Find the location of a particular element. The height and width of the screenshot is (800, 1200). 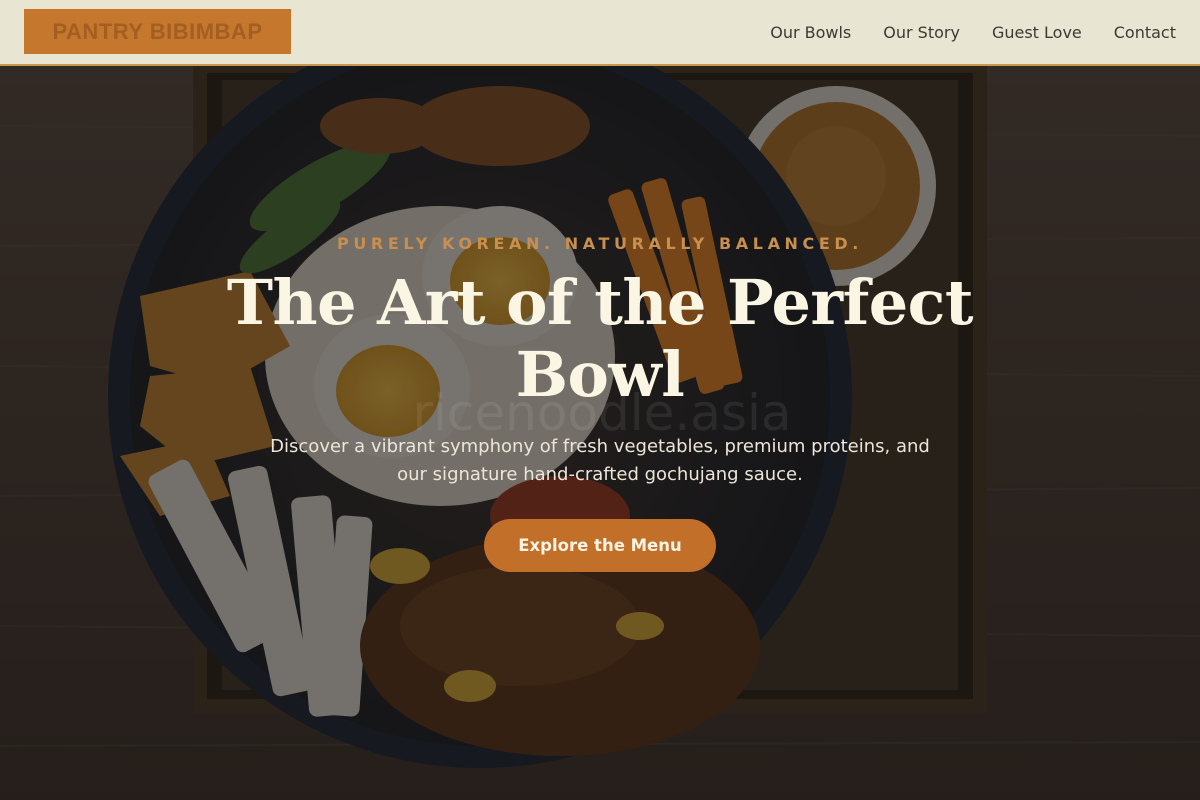

nav-link-our-story: Our Story is located at coordinates (921, 32).